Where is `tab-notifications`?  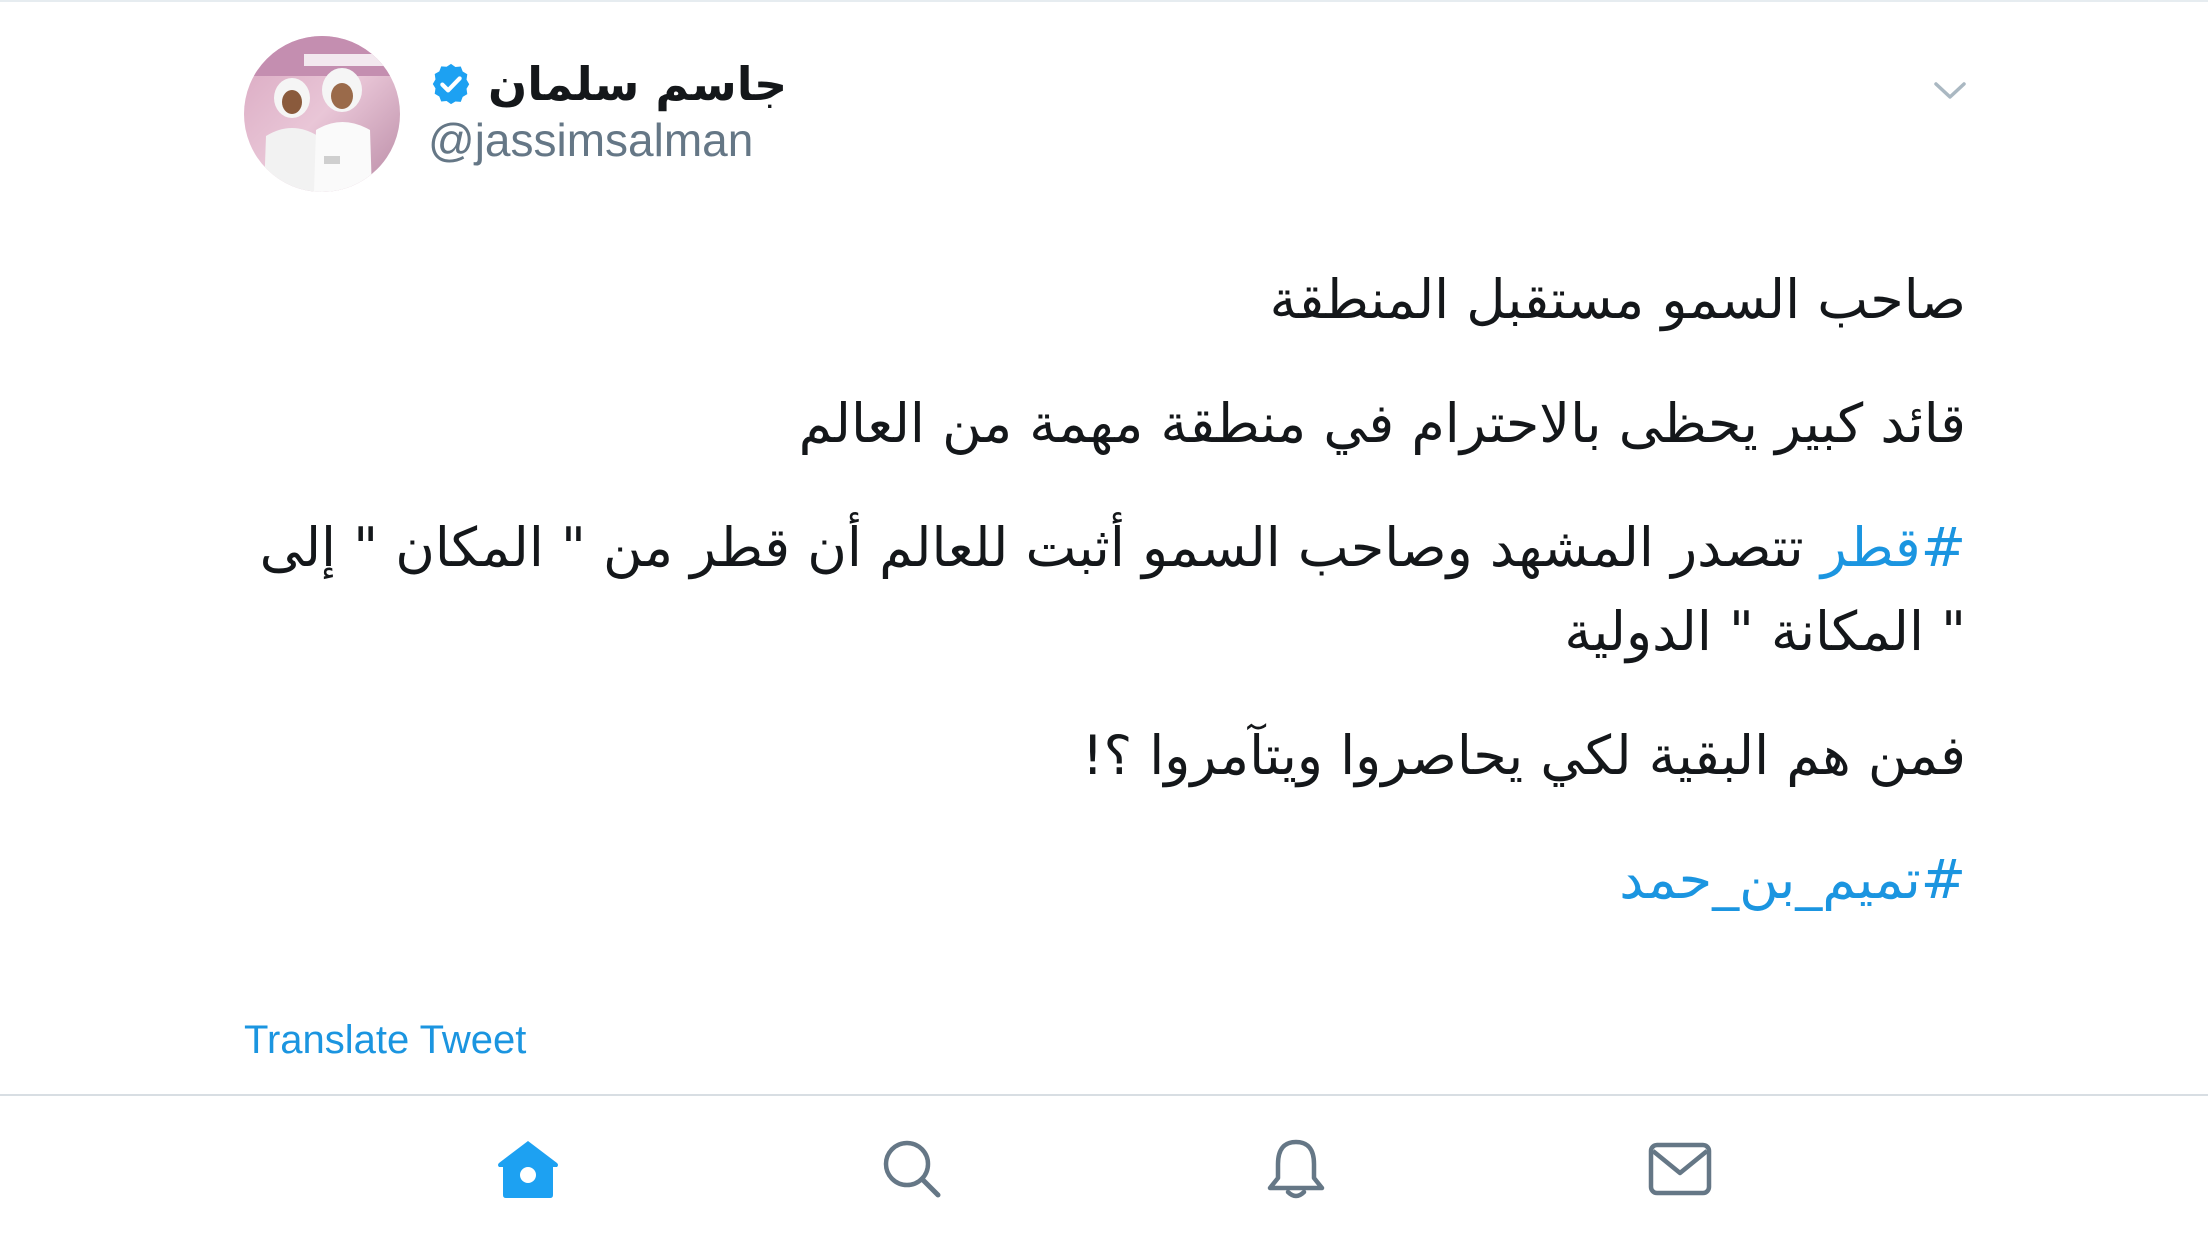
tab-notifications is located at coordinates (1296, 1169).